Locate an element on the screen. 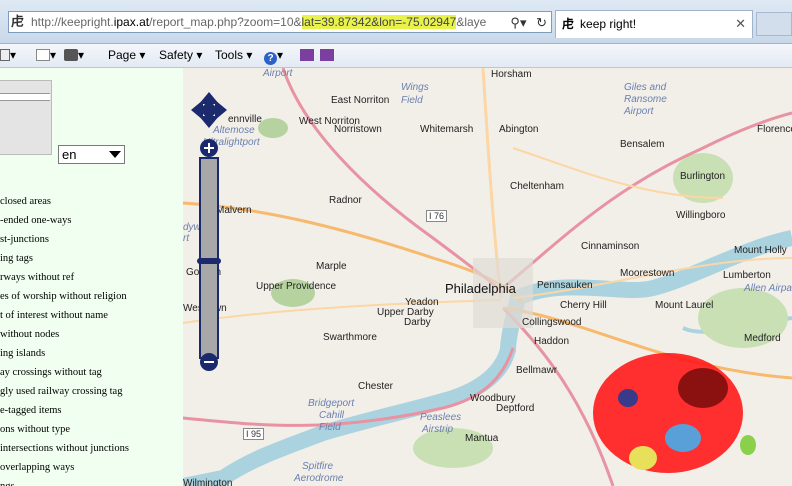 The image size is (792, 486). place-philadelphia: Philadelphia is located at coordinates (480, 288).